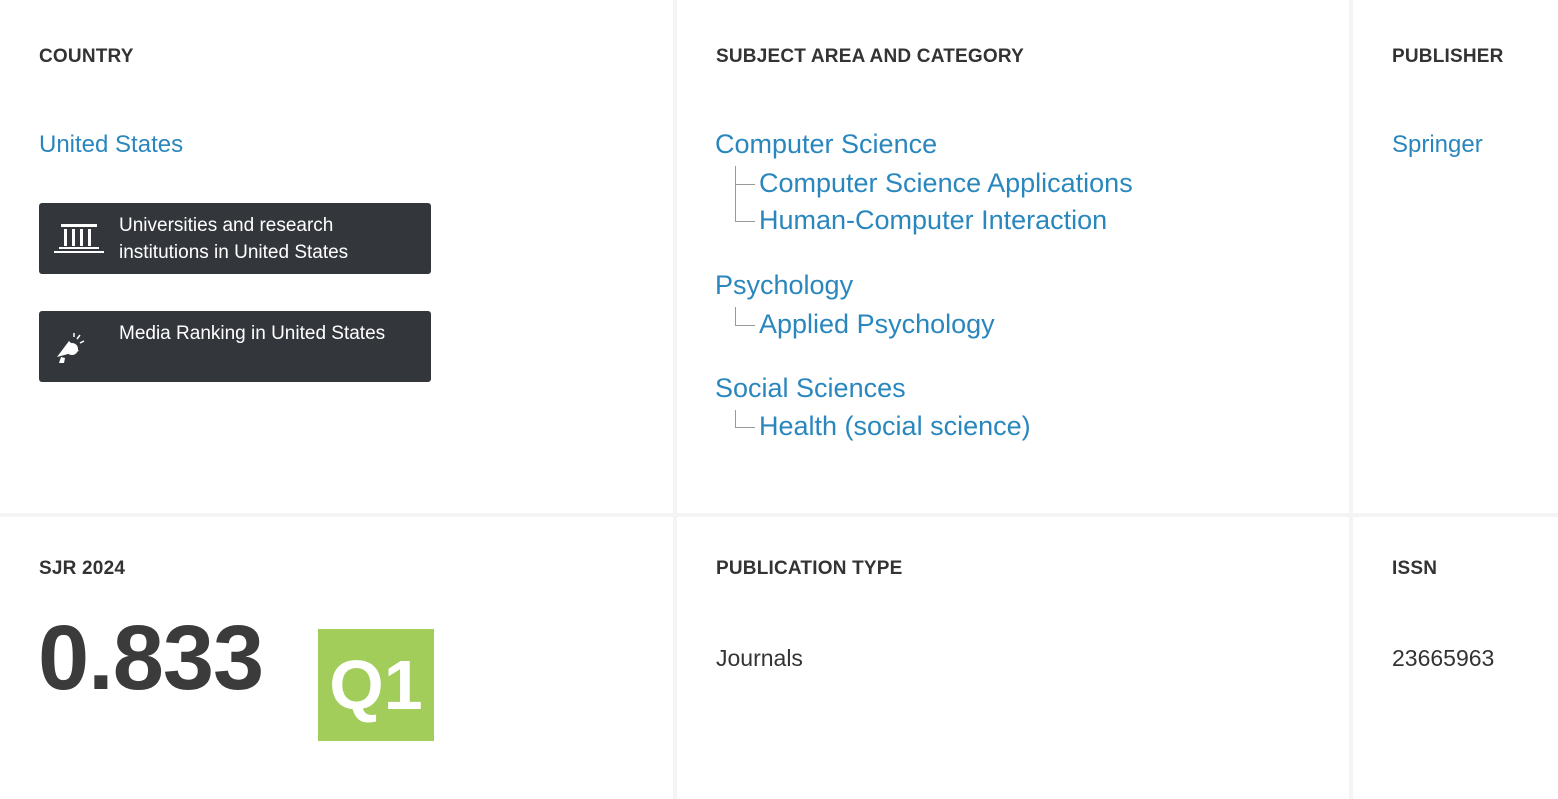 This screenshot has width=1558, height=799. Describe the element at coordinates (1443, 658) in the screenshot. I see `issn-value: 23665963` at that location.